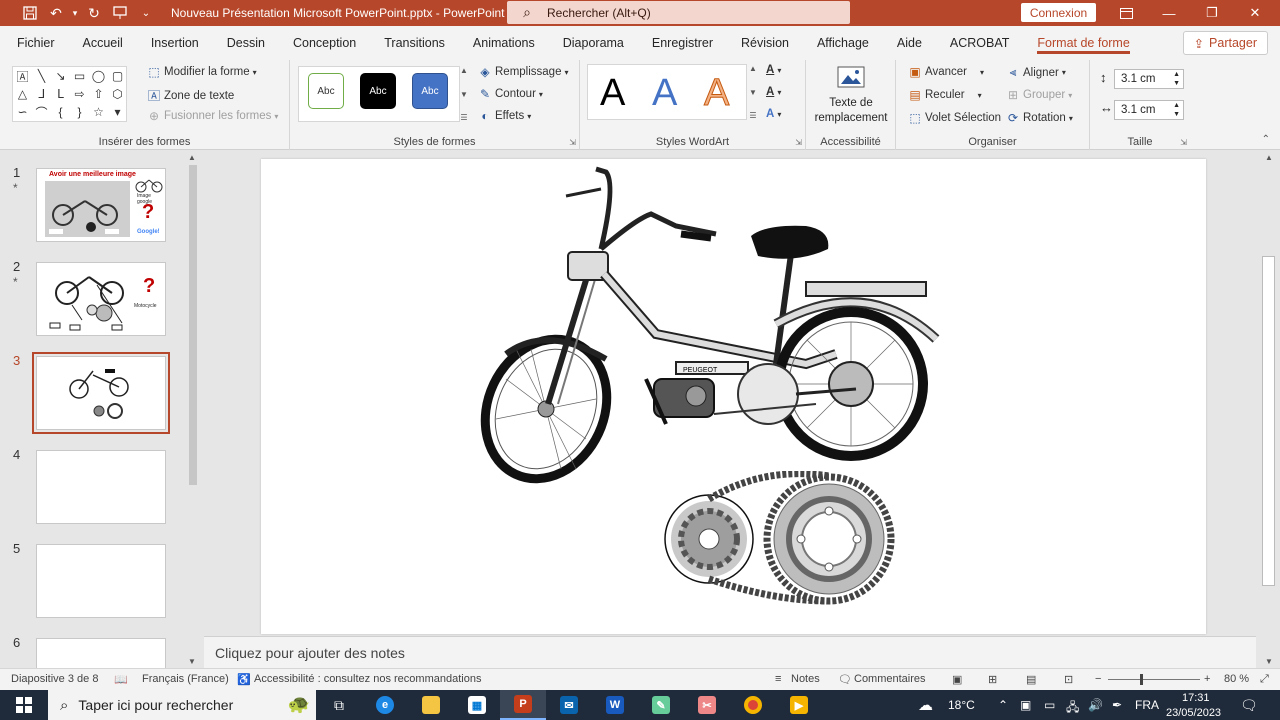  Describe the element at coordinates (94, 13) in the screenshot. I see `redo-icon: ↻` at that location.